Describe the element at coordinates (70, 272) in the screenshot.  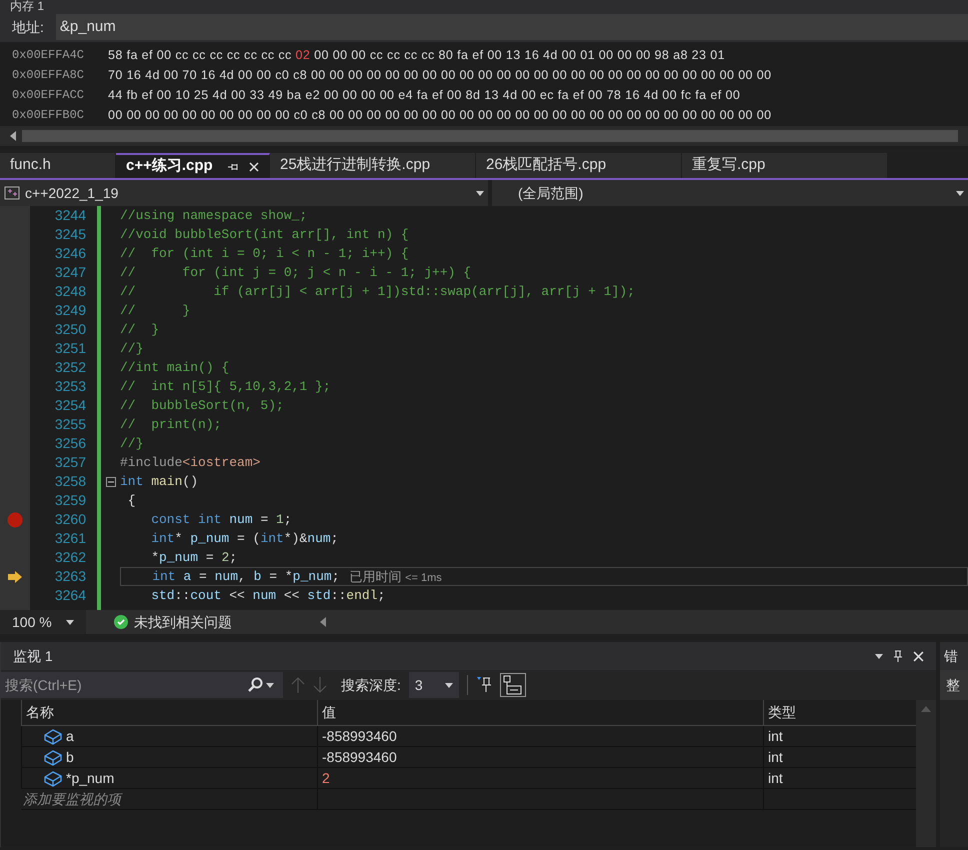
I see `line-number: 3247` at that location.